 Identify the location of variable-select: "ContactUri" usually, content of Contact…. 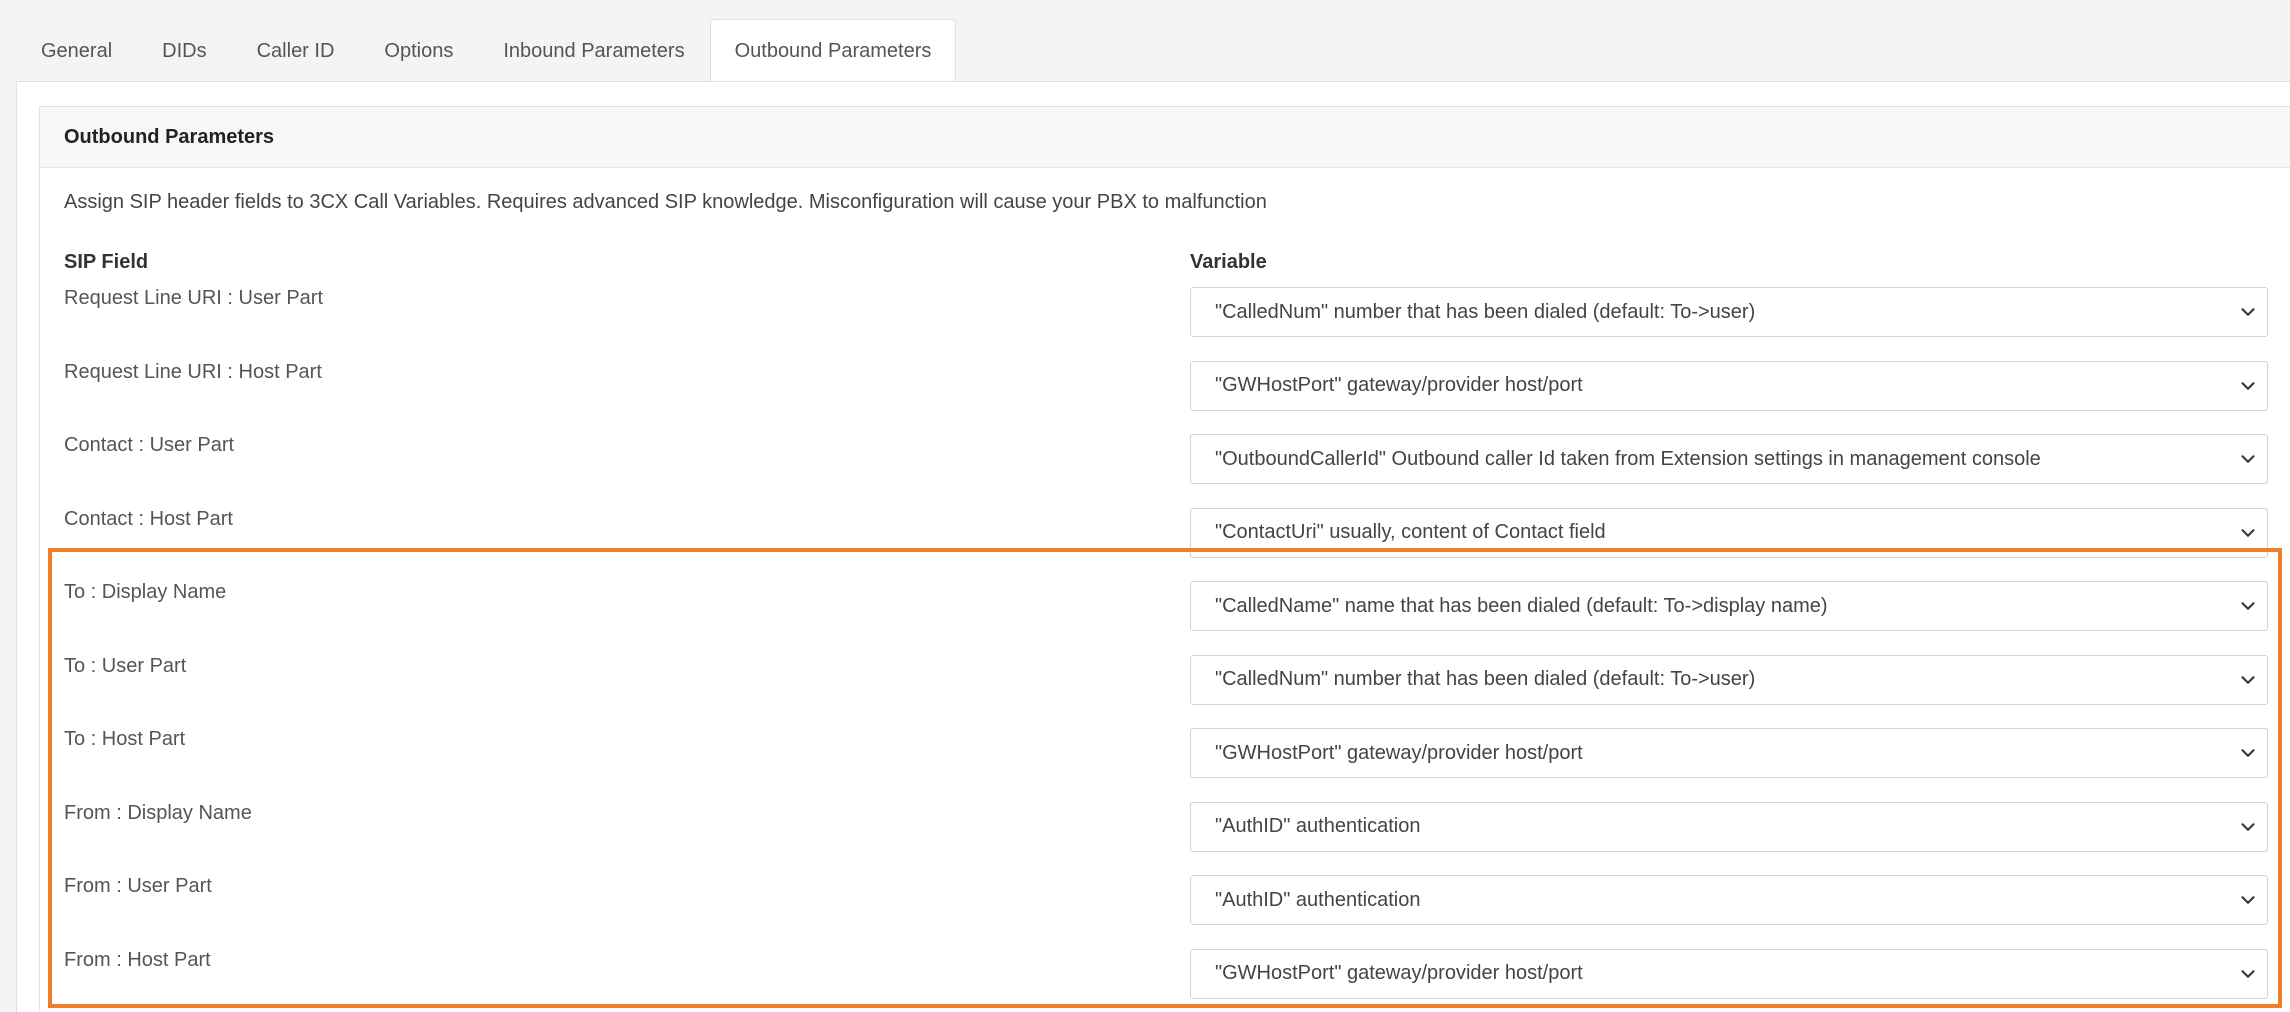
(1729, 532).